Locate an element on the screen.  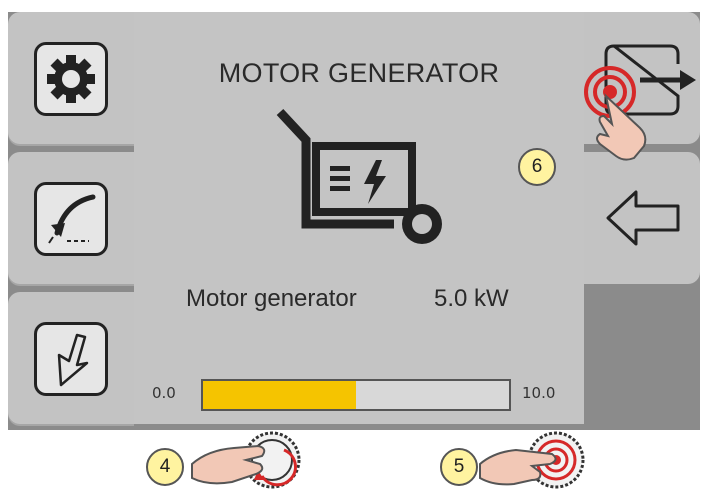
parameter-label: Motor generator is located at coordinates (271, 298).